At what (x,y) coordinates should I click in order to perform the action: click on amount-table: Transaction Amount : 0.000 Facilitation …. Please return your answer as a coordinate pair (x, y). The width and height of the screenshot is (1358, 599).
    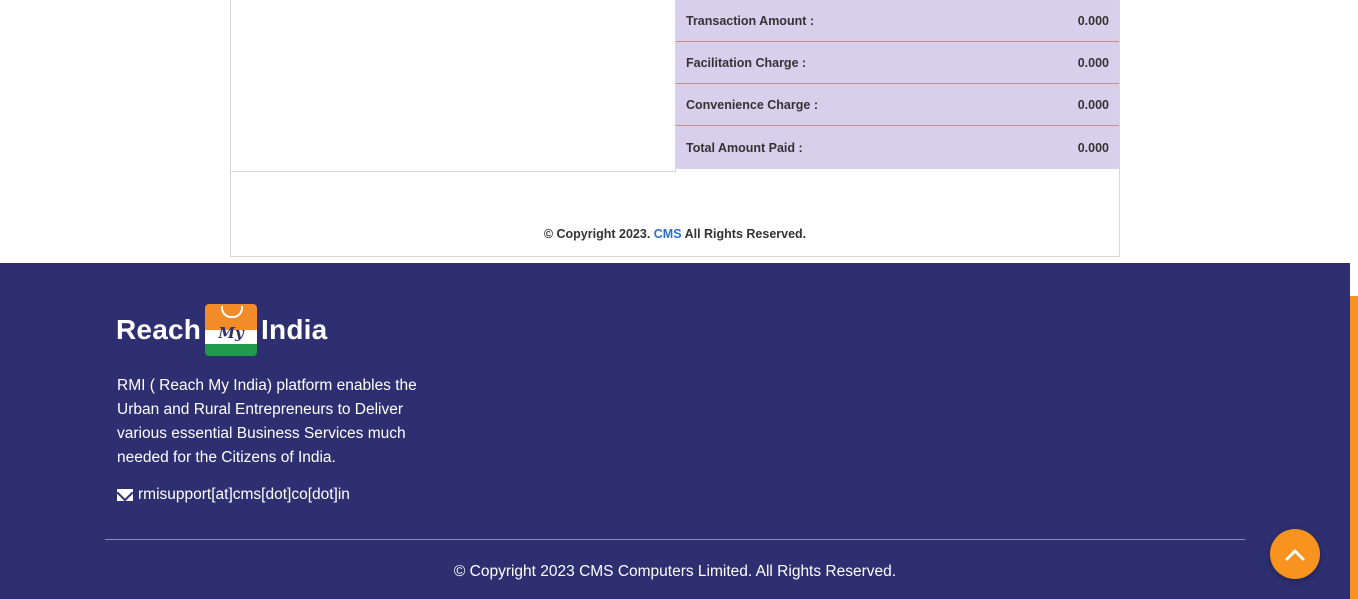
    Looking at the image, I should click on (897, 84).